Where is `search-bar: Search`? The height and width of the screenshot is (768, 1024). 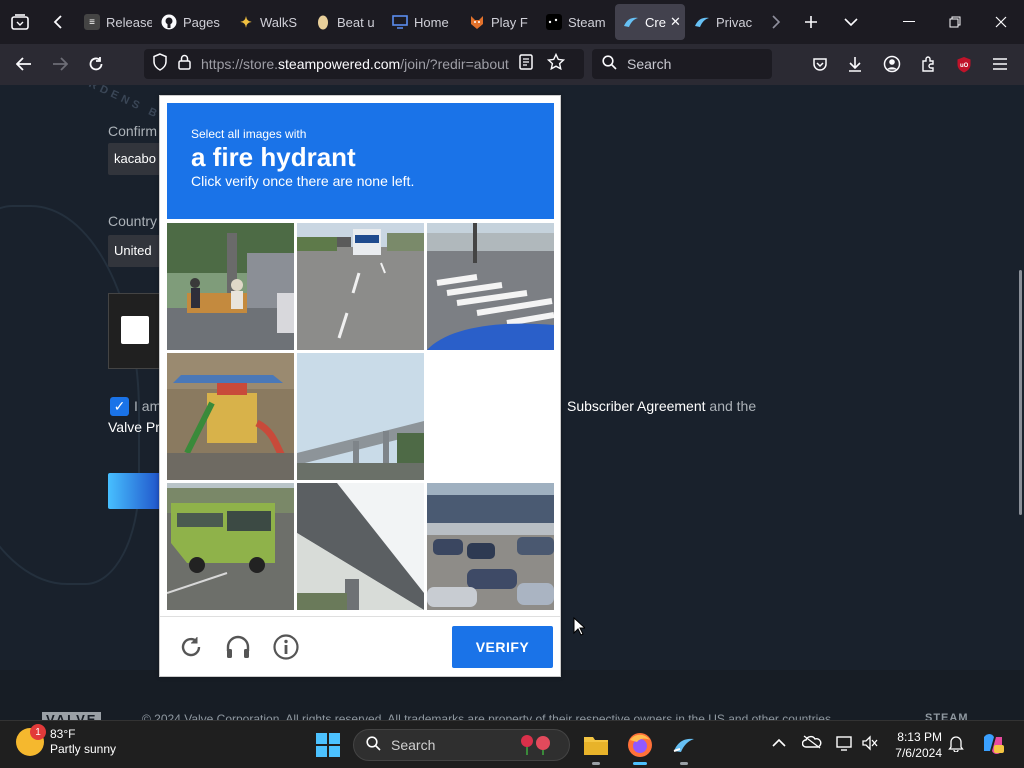
search-bar: Search is located at coordinates (682, 64).